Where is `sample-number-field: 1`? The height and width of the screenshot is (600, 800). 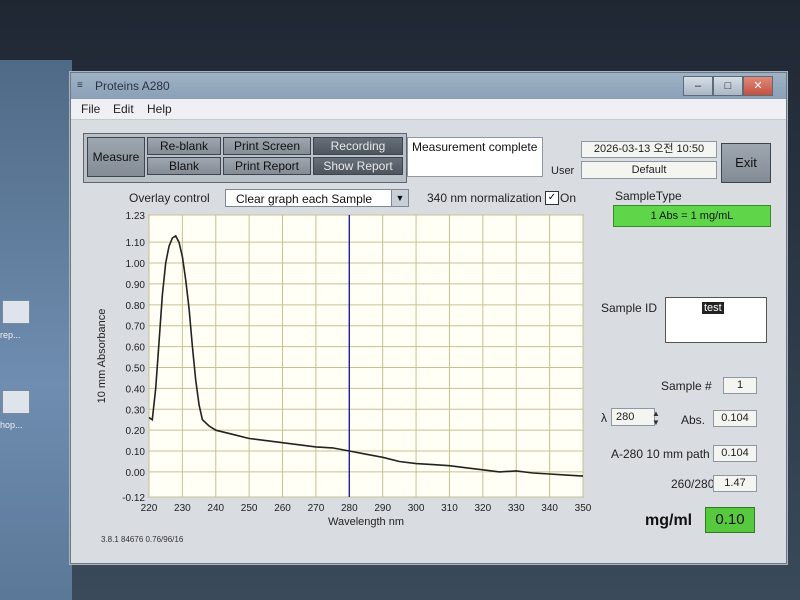 sample-number-field: 1 is located at coordinates (740, 385).